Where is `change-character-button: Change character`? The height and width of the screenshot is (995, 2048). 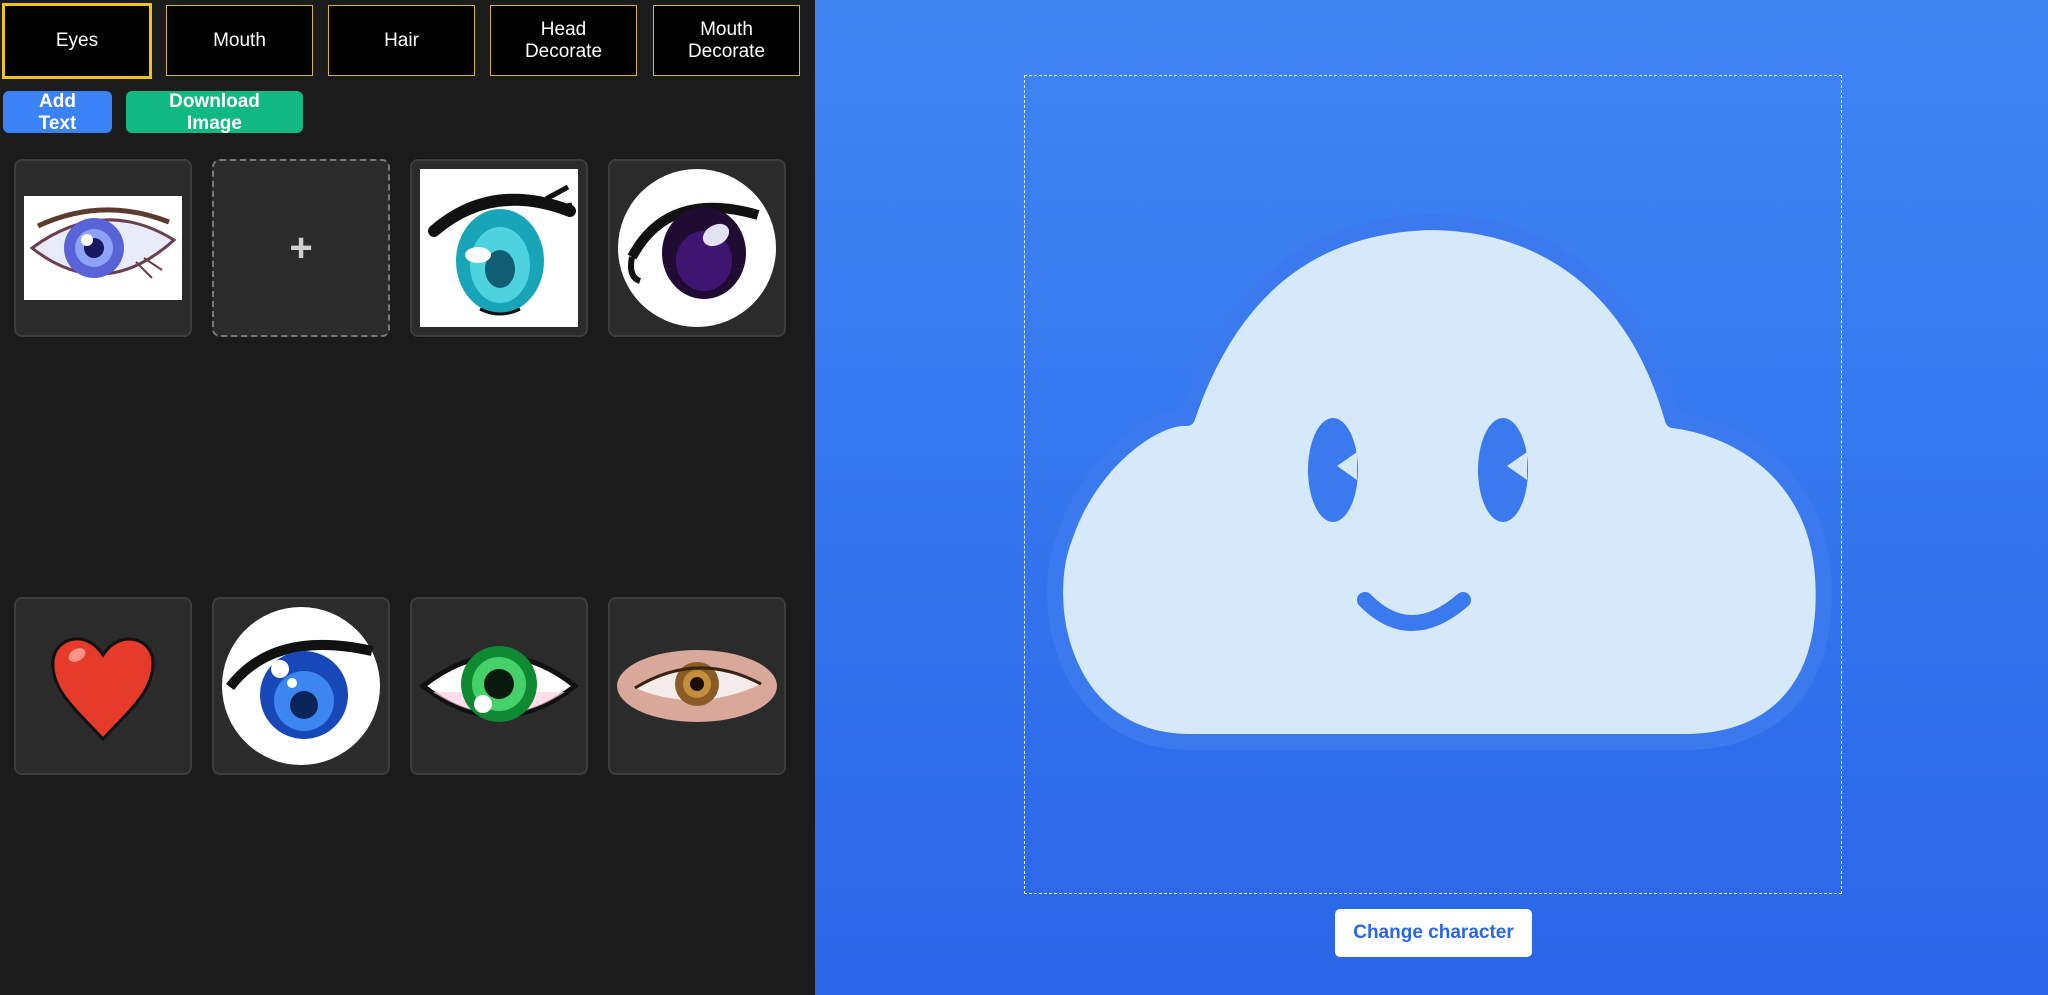
change-character-button: Change character is located at coordinates (1433, 933).